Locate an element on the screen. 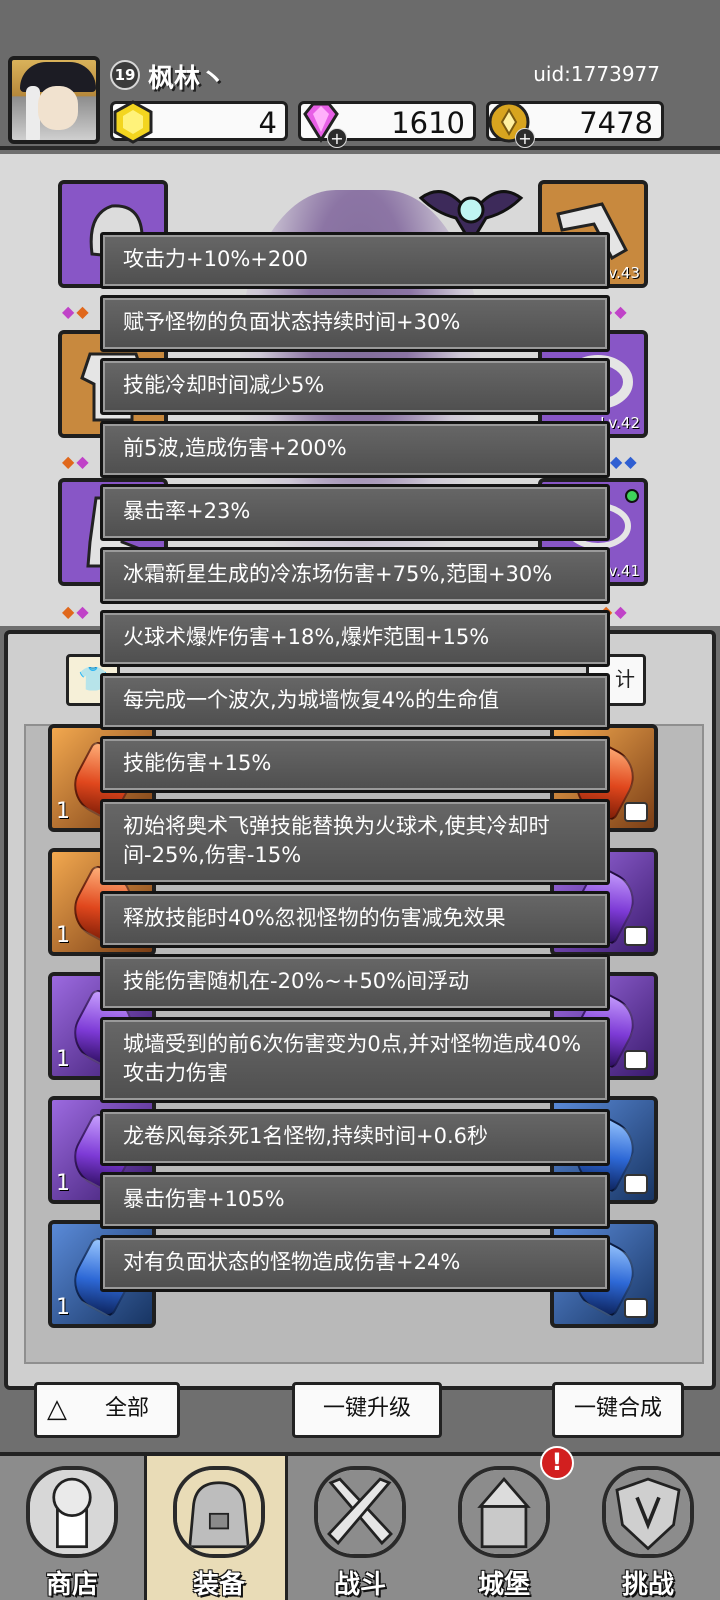 This screenshot has height=1600, width=720. currency-diamond: + 1610 is located at coordinates (387, 124).